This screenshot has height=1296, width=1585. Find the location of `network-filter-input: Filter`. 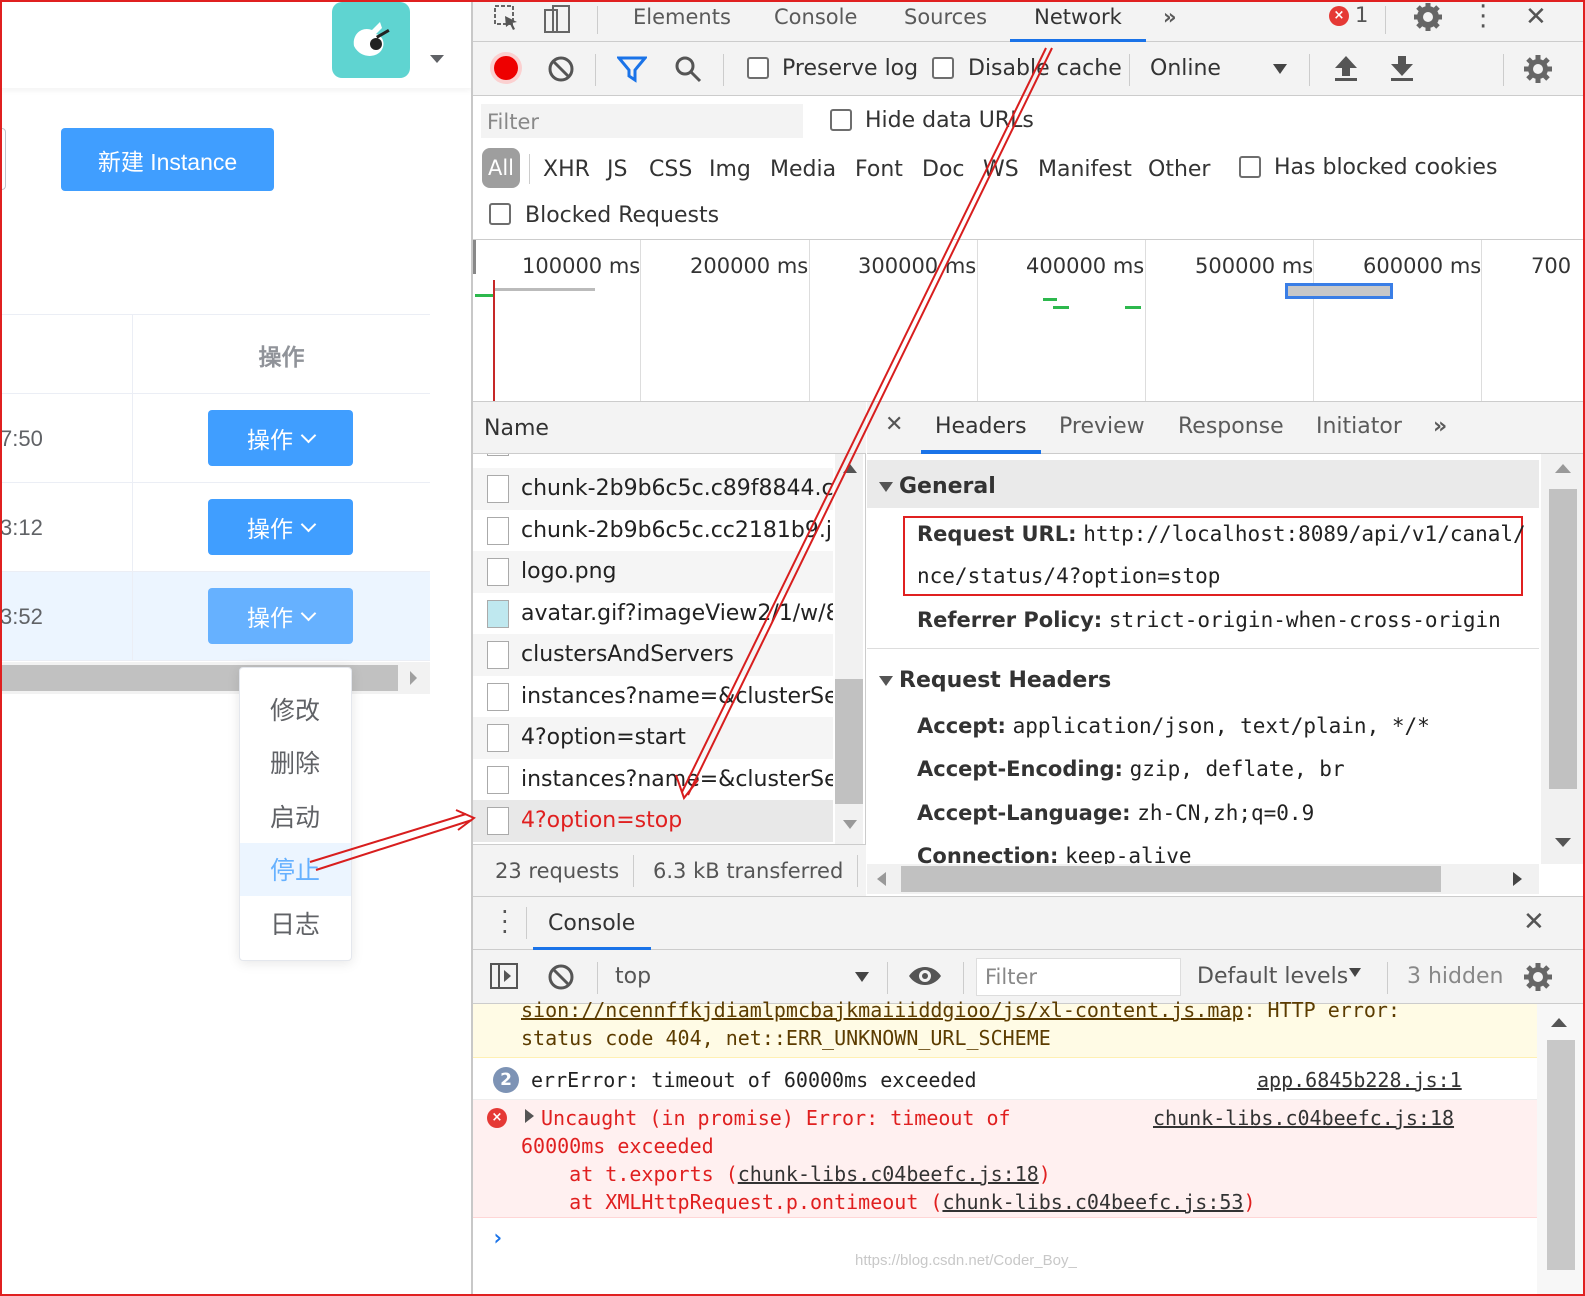

network-filter-input: Filter is located at coordinates (642, 121).